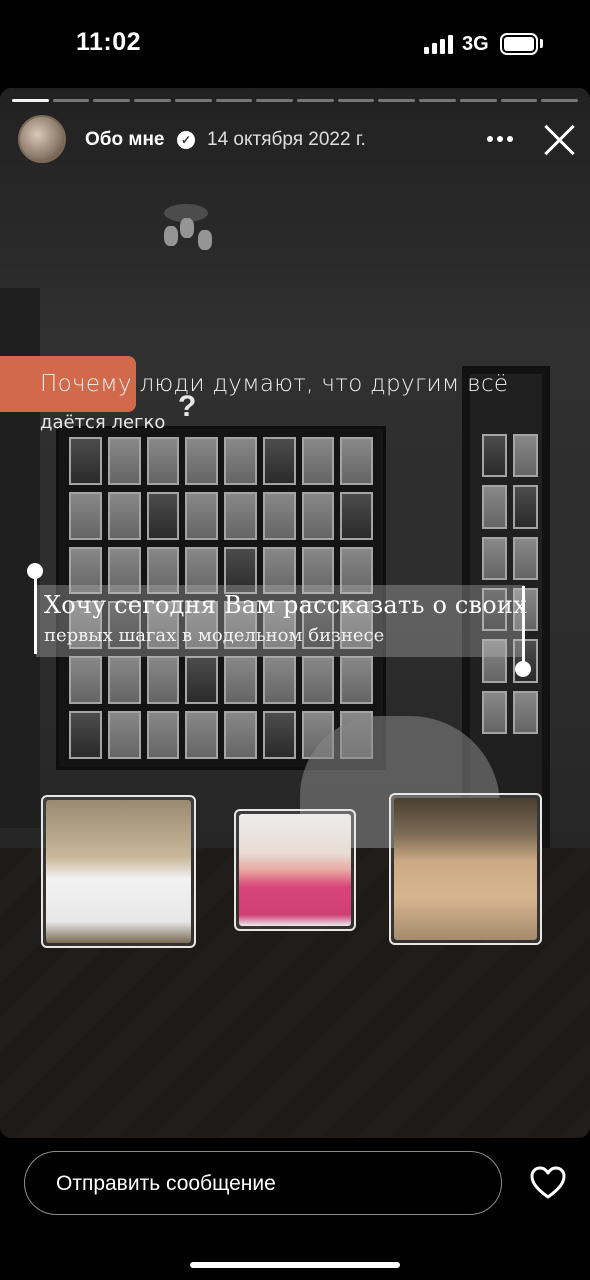 This screenshot has width=590, height=1280. I want to click on selection-handle-right, so click(523, 626).